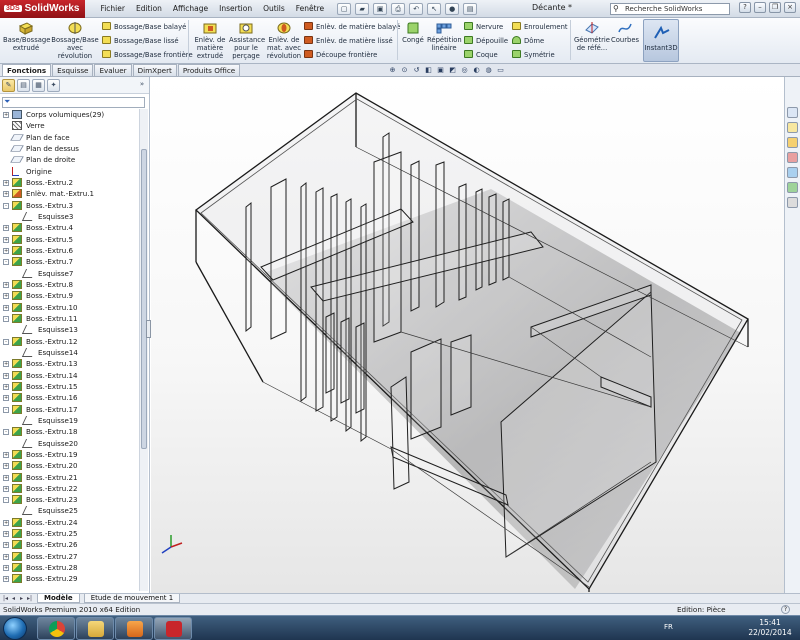 This screenshot has width=800, height=640. What do you see at coordinates (380, 8) in the screenshot?
I see `save-icon: ▣` at bounding box center [380, 8].